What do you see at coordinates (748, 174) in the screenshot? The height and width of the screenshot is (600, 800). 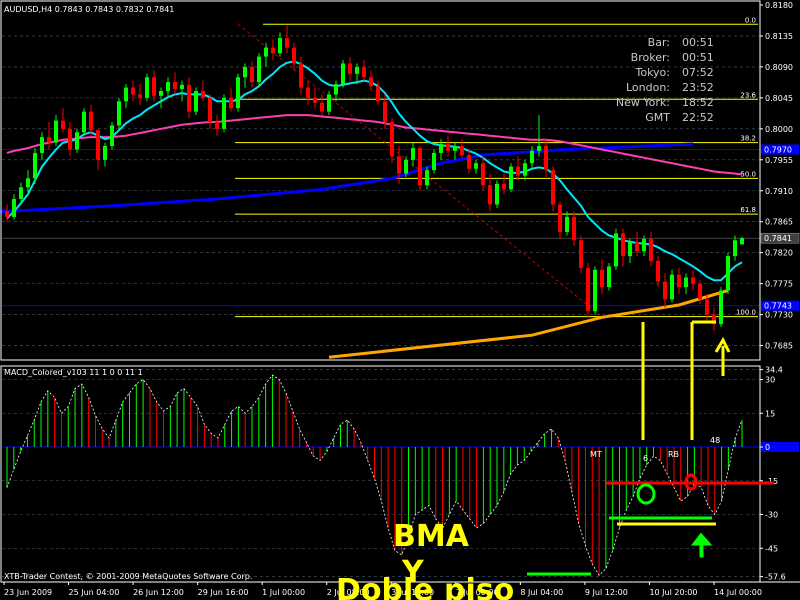 I see `fib-level-label: 50.0` at bounding box center [748, 174].